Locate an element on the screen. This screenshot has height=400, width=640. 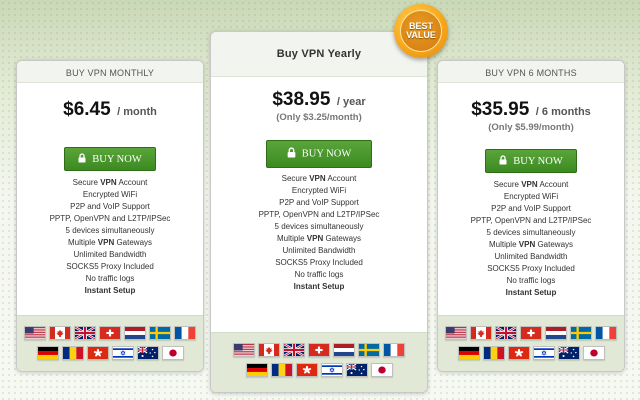
plan-header: BUY VPN MONTHLY is located at coordinates (110, 72).